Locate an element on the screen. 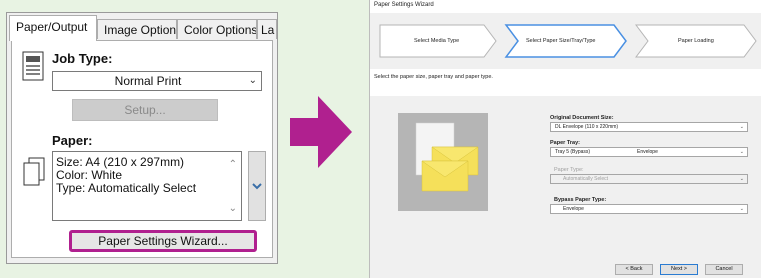  chevron-down-icon is located at coordinates (257, 186).